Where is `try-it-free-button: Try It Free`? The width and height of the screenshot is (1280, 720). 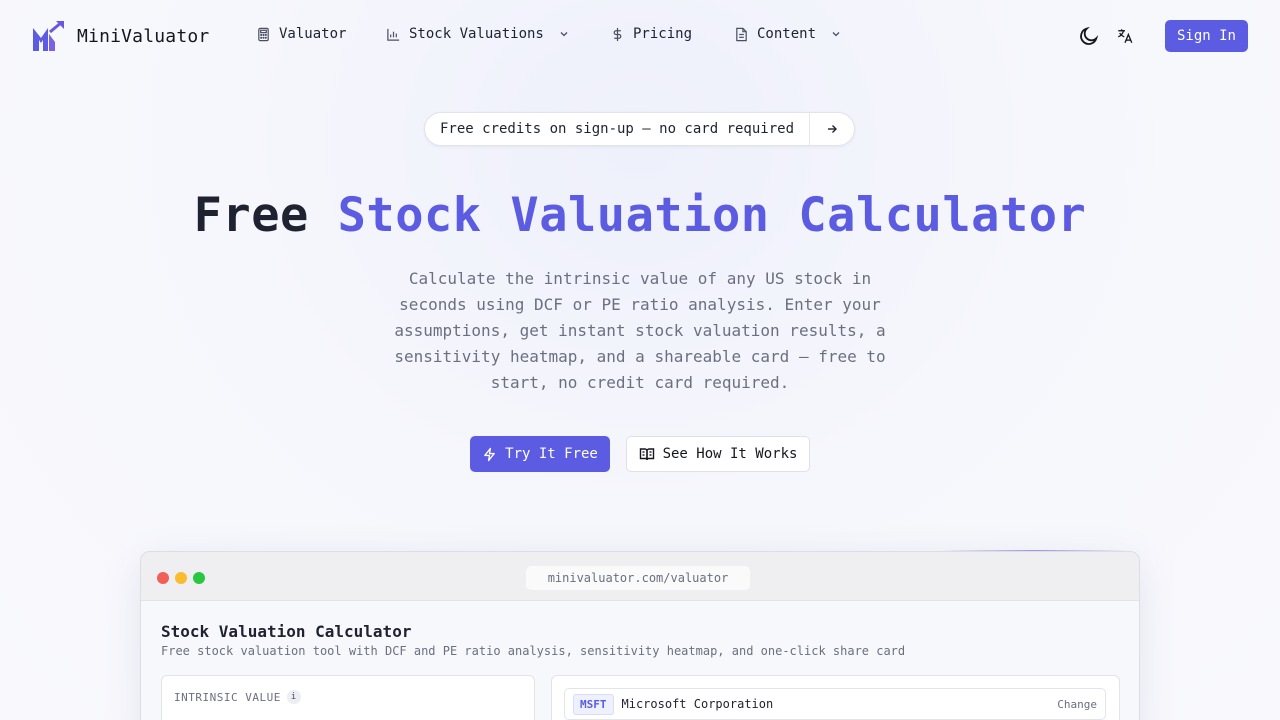 try-it-free-button: Try It Free is located at coordinates (540, 454).